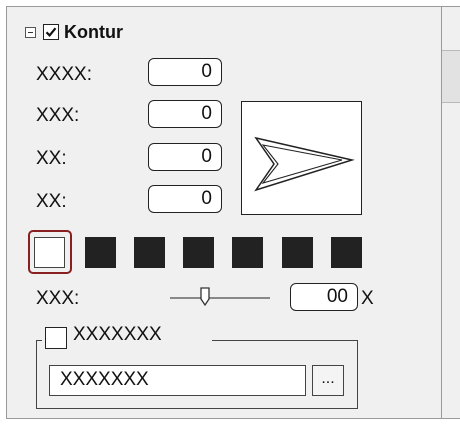 The image size is (460, 427). What do you see at coordinates (58, 298) in the screenshot?
I see `slider-label: XXX:` at bounding box center [58, 298].